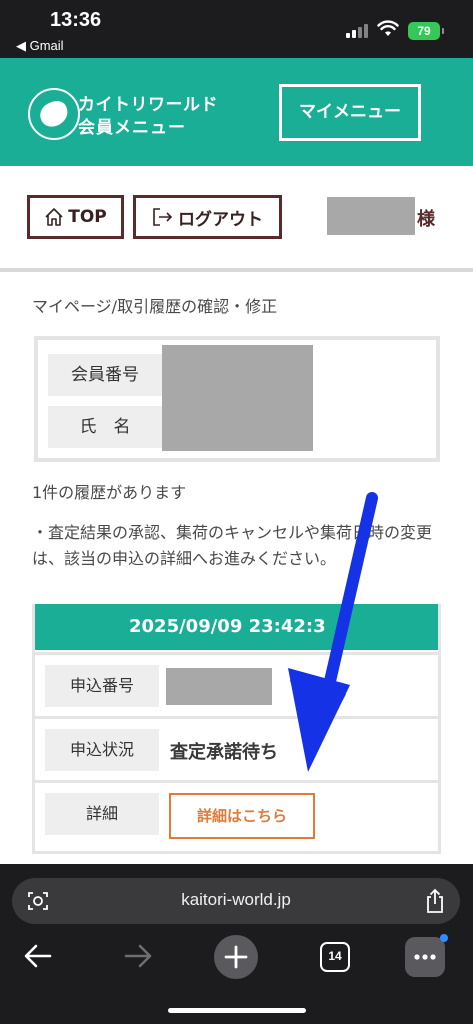  I want to click on site-header: カイトリワールド 会員メニュー マイメニュー, so click(236, 112).